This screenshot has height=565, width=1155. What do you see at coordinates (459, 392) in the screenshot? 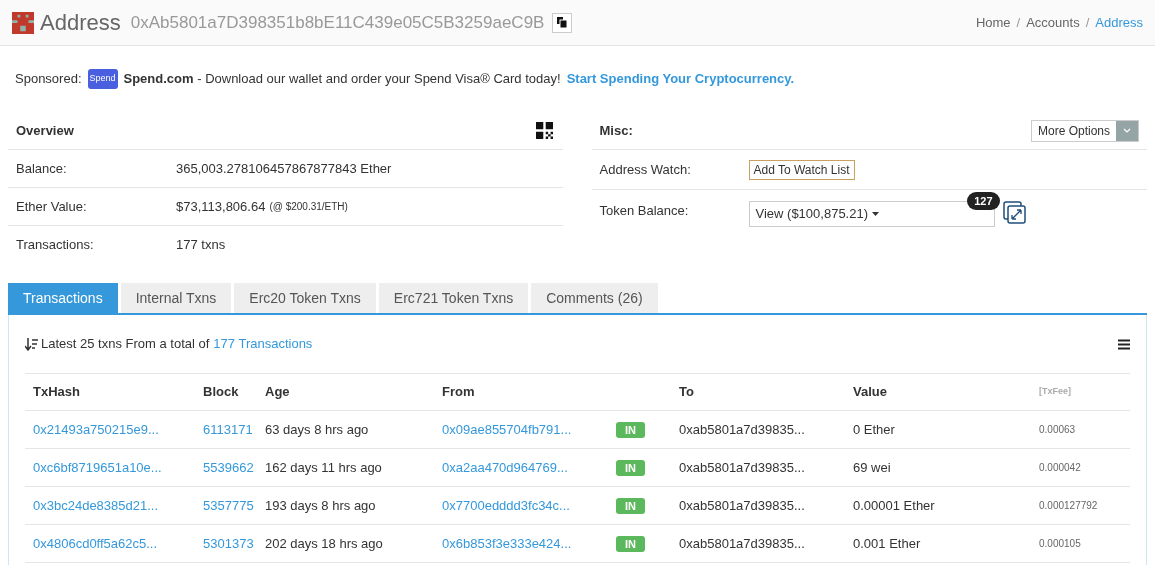
I see `column-header: From` at bounding box center [459, 392].